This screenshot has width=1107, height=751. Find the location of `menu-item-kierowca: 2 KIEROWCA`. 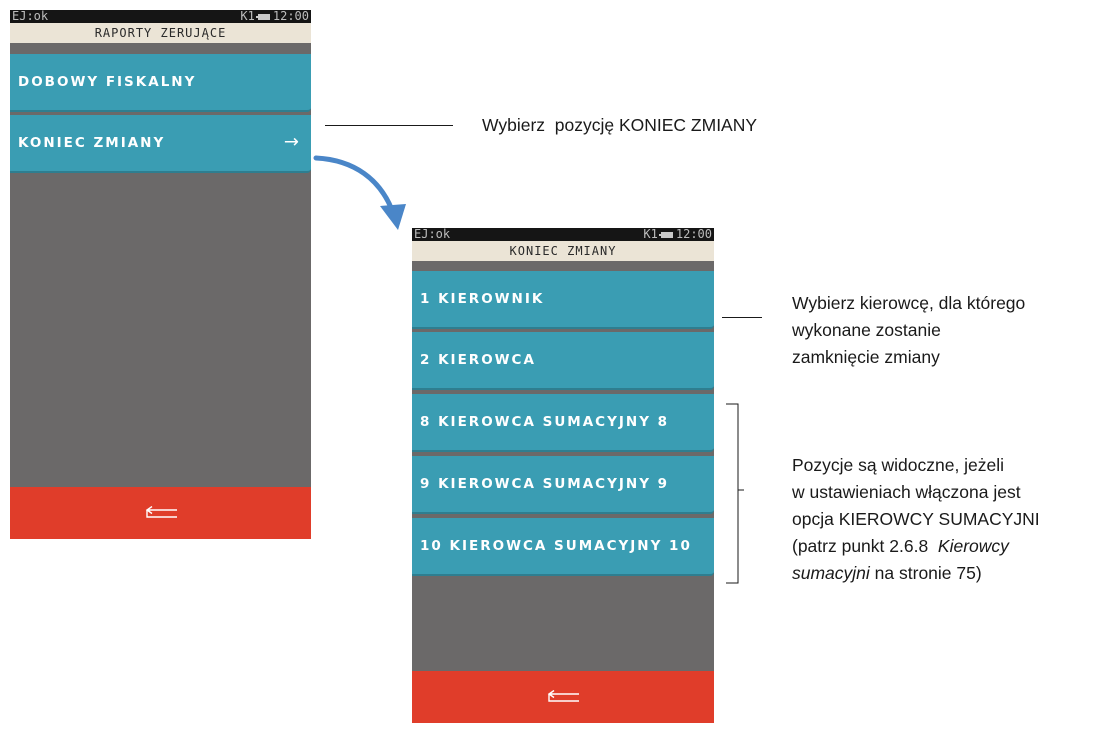

menu-item-kierowca: 2 KIEROWCA is located at coordinates (563, 361).